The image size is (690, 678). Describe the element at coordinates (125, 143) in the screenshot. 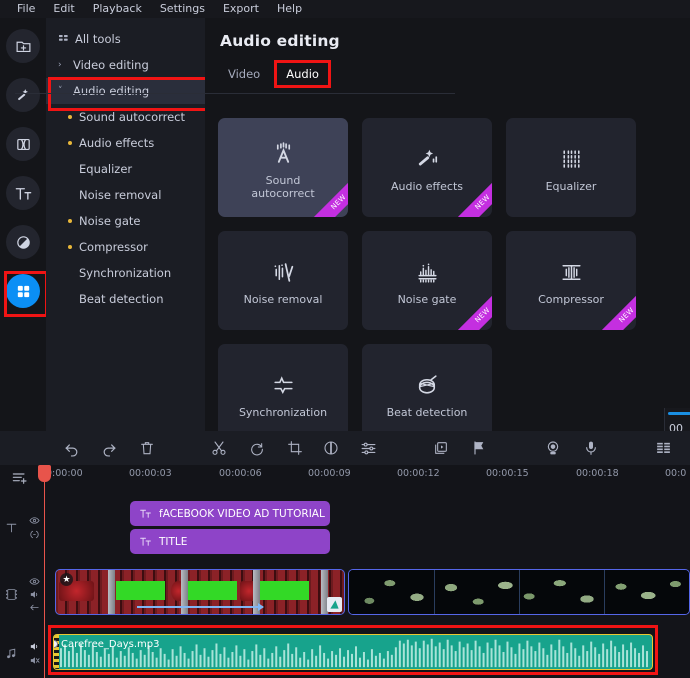

I see `tools-list-item-audio-effects: Audio effects` at that location.